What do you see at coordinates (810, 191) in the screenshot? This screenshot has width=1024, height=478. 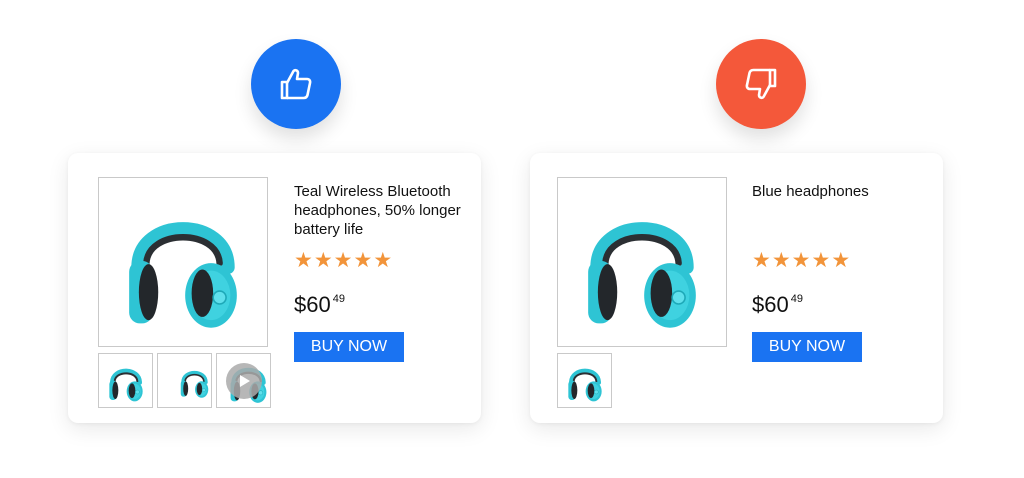 I see `product-title: Blue headphones` at bounding box center [810, 191].